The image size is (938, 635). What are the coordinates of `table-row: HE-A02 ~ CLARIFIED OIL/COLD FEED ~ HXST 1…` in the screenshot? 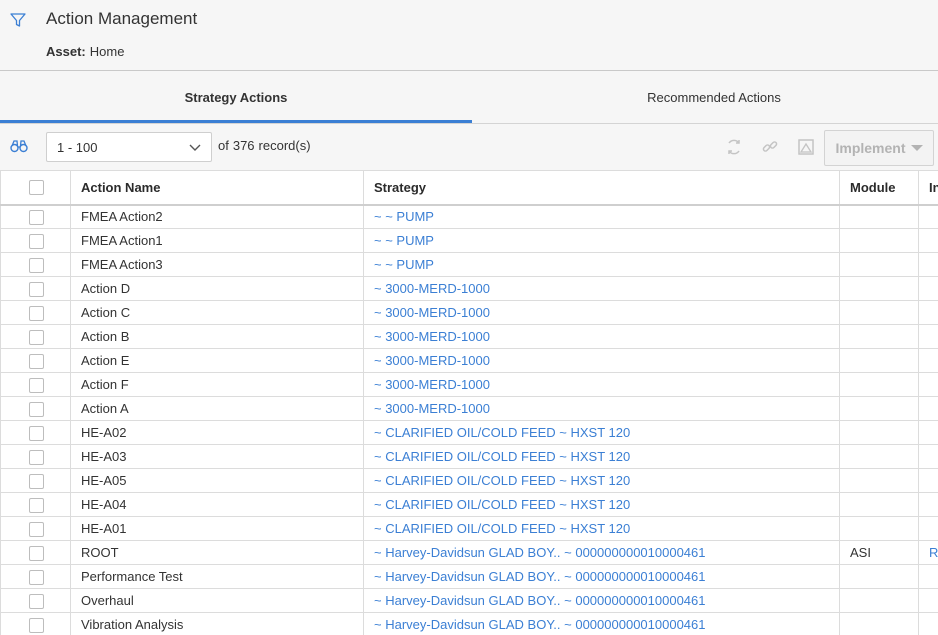 It's located at (469, 432).